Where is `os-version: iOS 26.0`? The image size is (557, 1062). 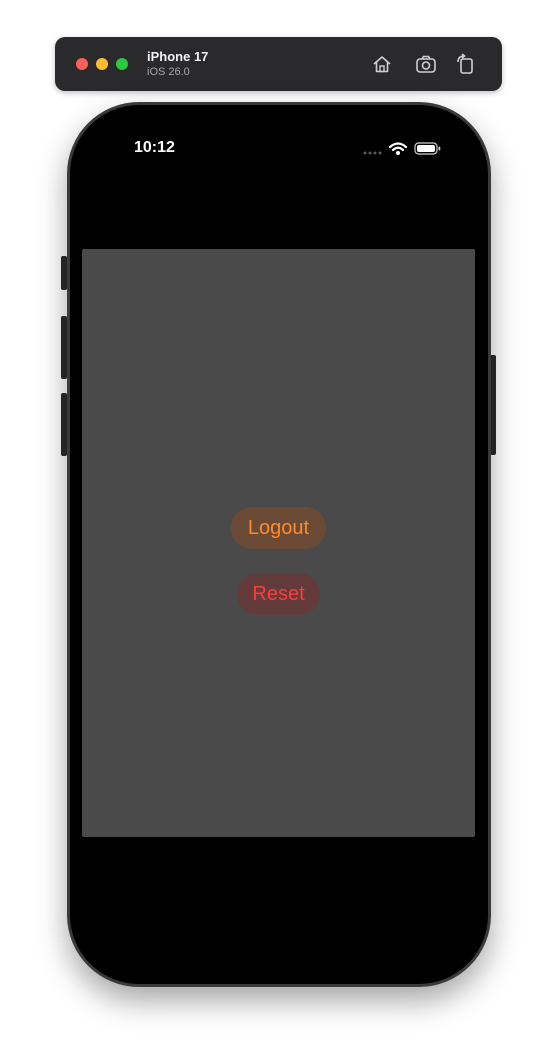
os-version: iOS 26.0 is located at coordinates (168, 72).